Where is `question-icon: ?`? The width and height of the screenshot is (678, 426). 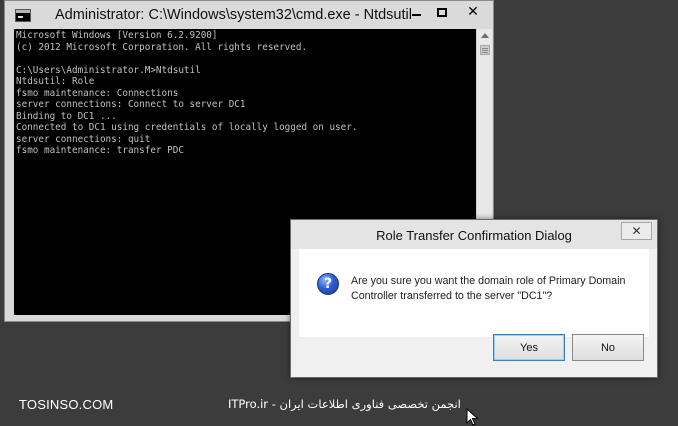 question-icon: ? is located at coordinates (328, 284).